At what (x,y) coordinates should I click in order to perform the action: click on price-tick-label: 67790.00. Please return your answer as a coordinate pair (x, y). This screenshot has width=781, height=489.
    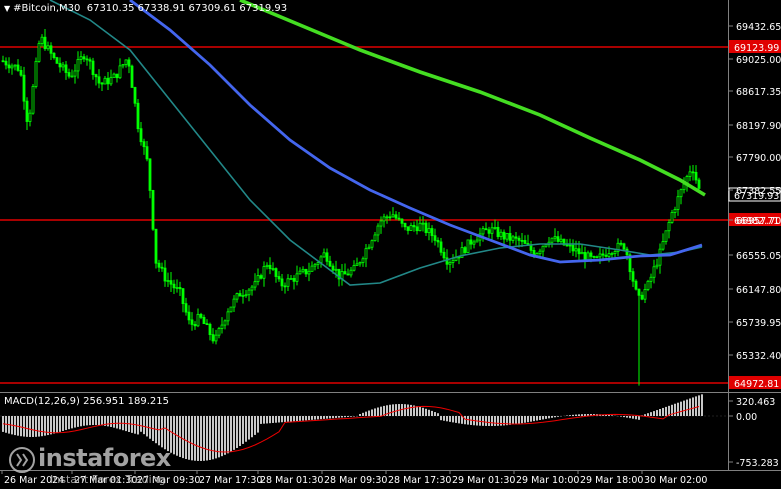
    Looking at the image, I should click on (758, 158).